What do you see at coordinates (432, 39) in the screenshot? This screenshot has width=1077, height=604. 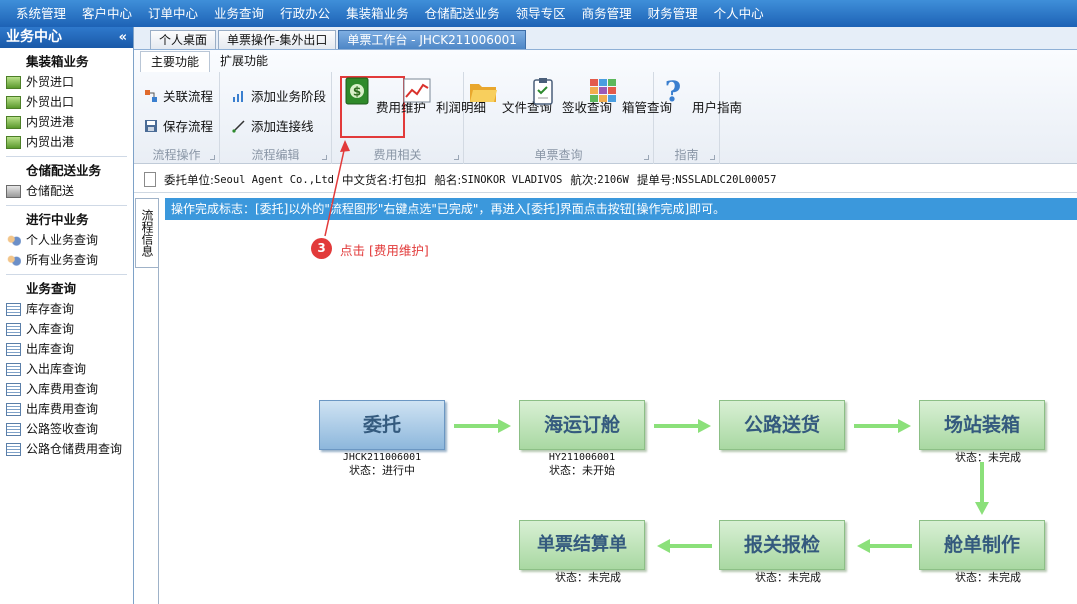 I see `tab-single-workbench: 单票工作台 - JHCK211006001` at bounding box center [432, 39].